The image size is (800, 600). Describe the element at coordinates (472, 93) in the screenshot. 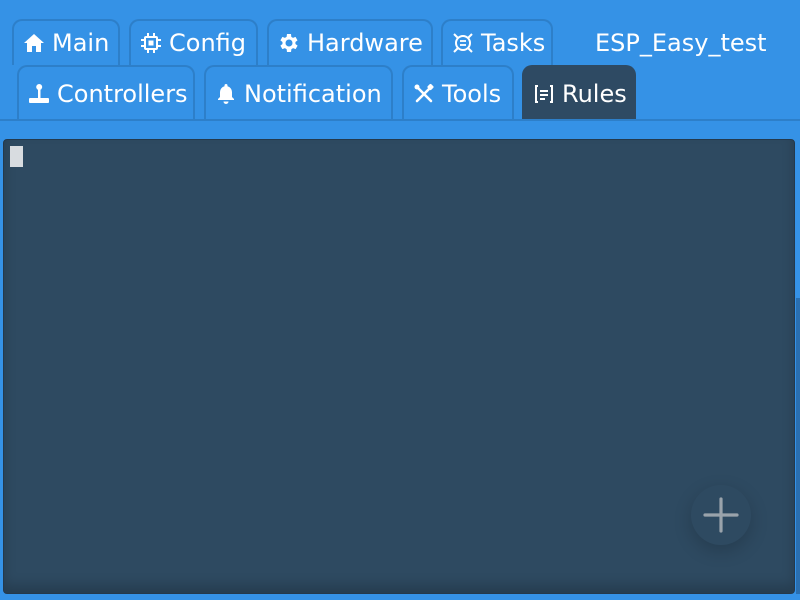

I see `tab-tools-label: Tools` at that location.